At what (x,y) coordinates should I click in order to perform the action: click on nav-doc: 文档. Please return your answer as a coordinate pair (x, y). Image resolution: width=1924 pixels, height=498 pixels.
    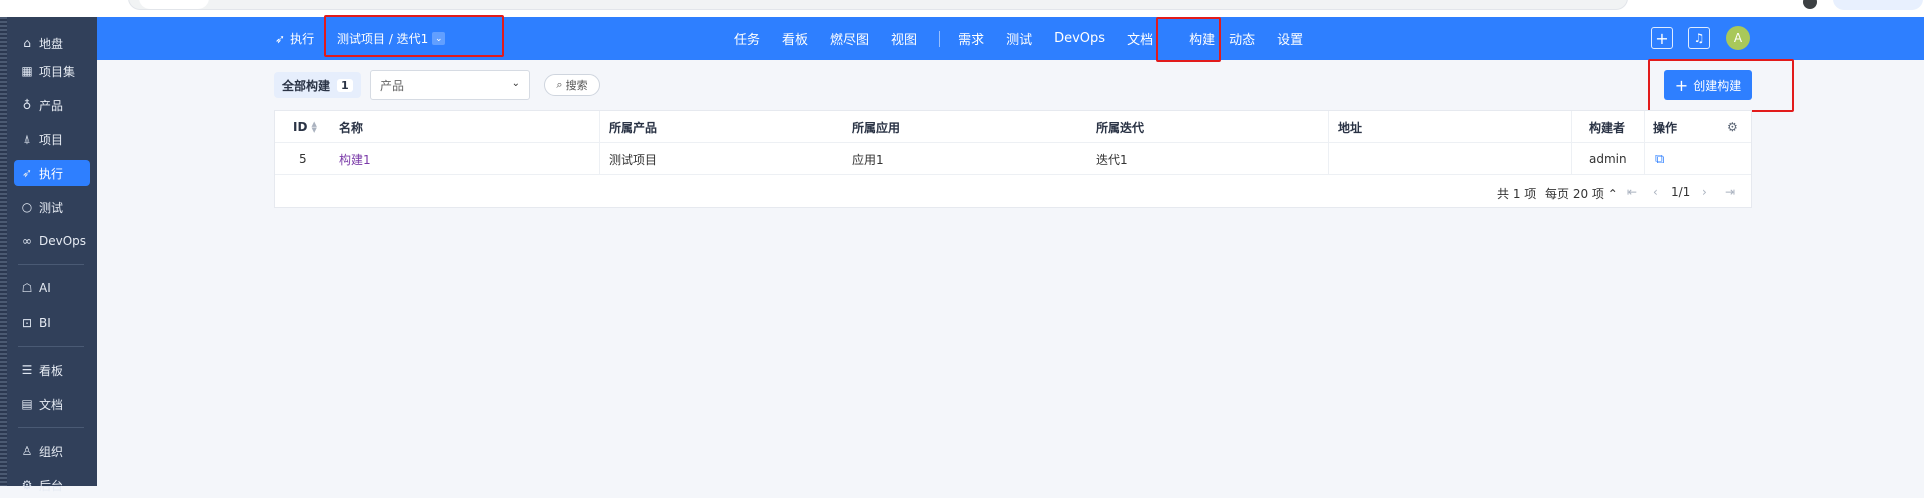
    Looking at the image, I should click on (1140, 38).